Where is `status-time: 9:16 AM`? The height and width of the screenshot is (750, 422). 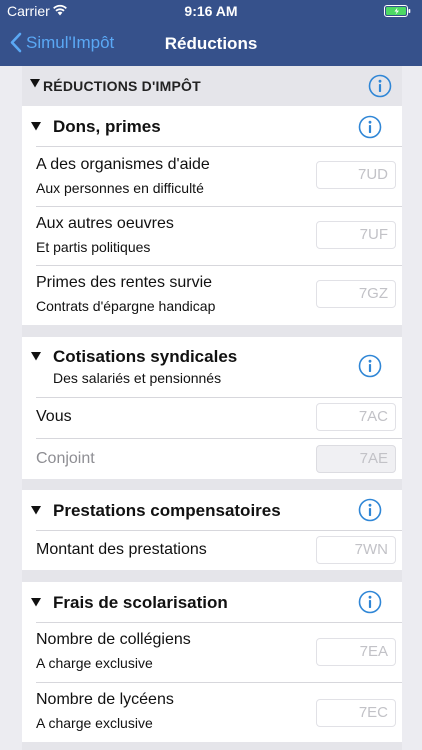 status-time: 9:16 AM is located at coordinates (211, 11).